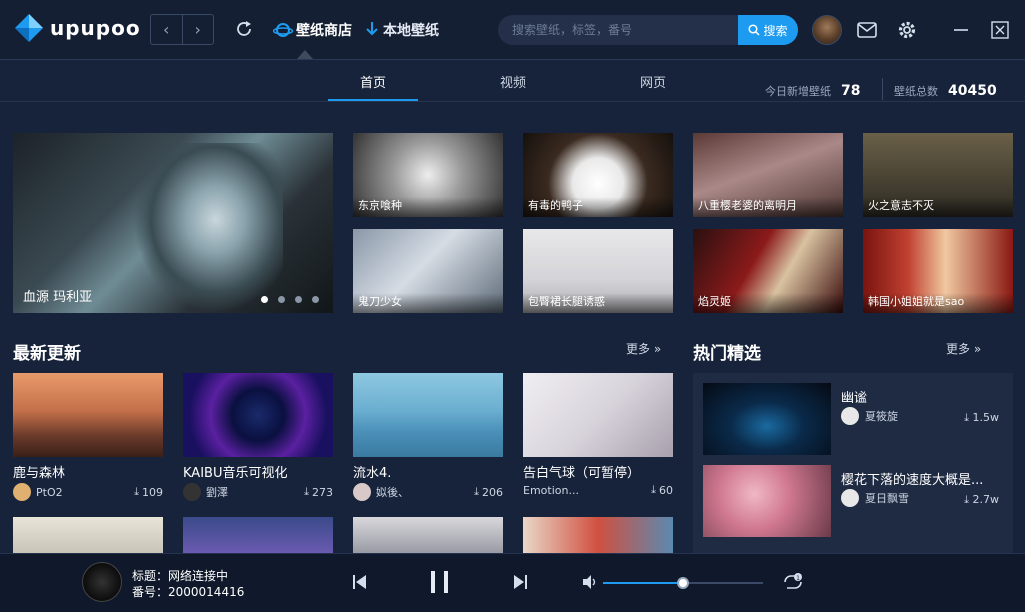 This screenshot has height=612, width=1025. Describe the element at coordinates (938, 175) in the screenshot. I see `wallpaper-tile: 火之意志不灭` at that location.